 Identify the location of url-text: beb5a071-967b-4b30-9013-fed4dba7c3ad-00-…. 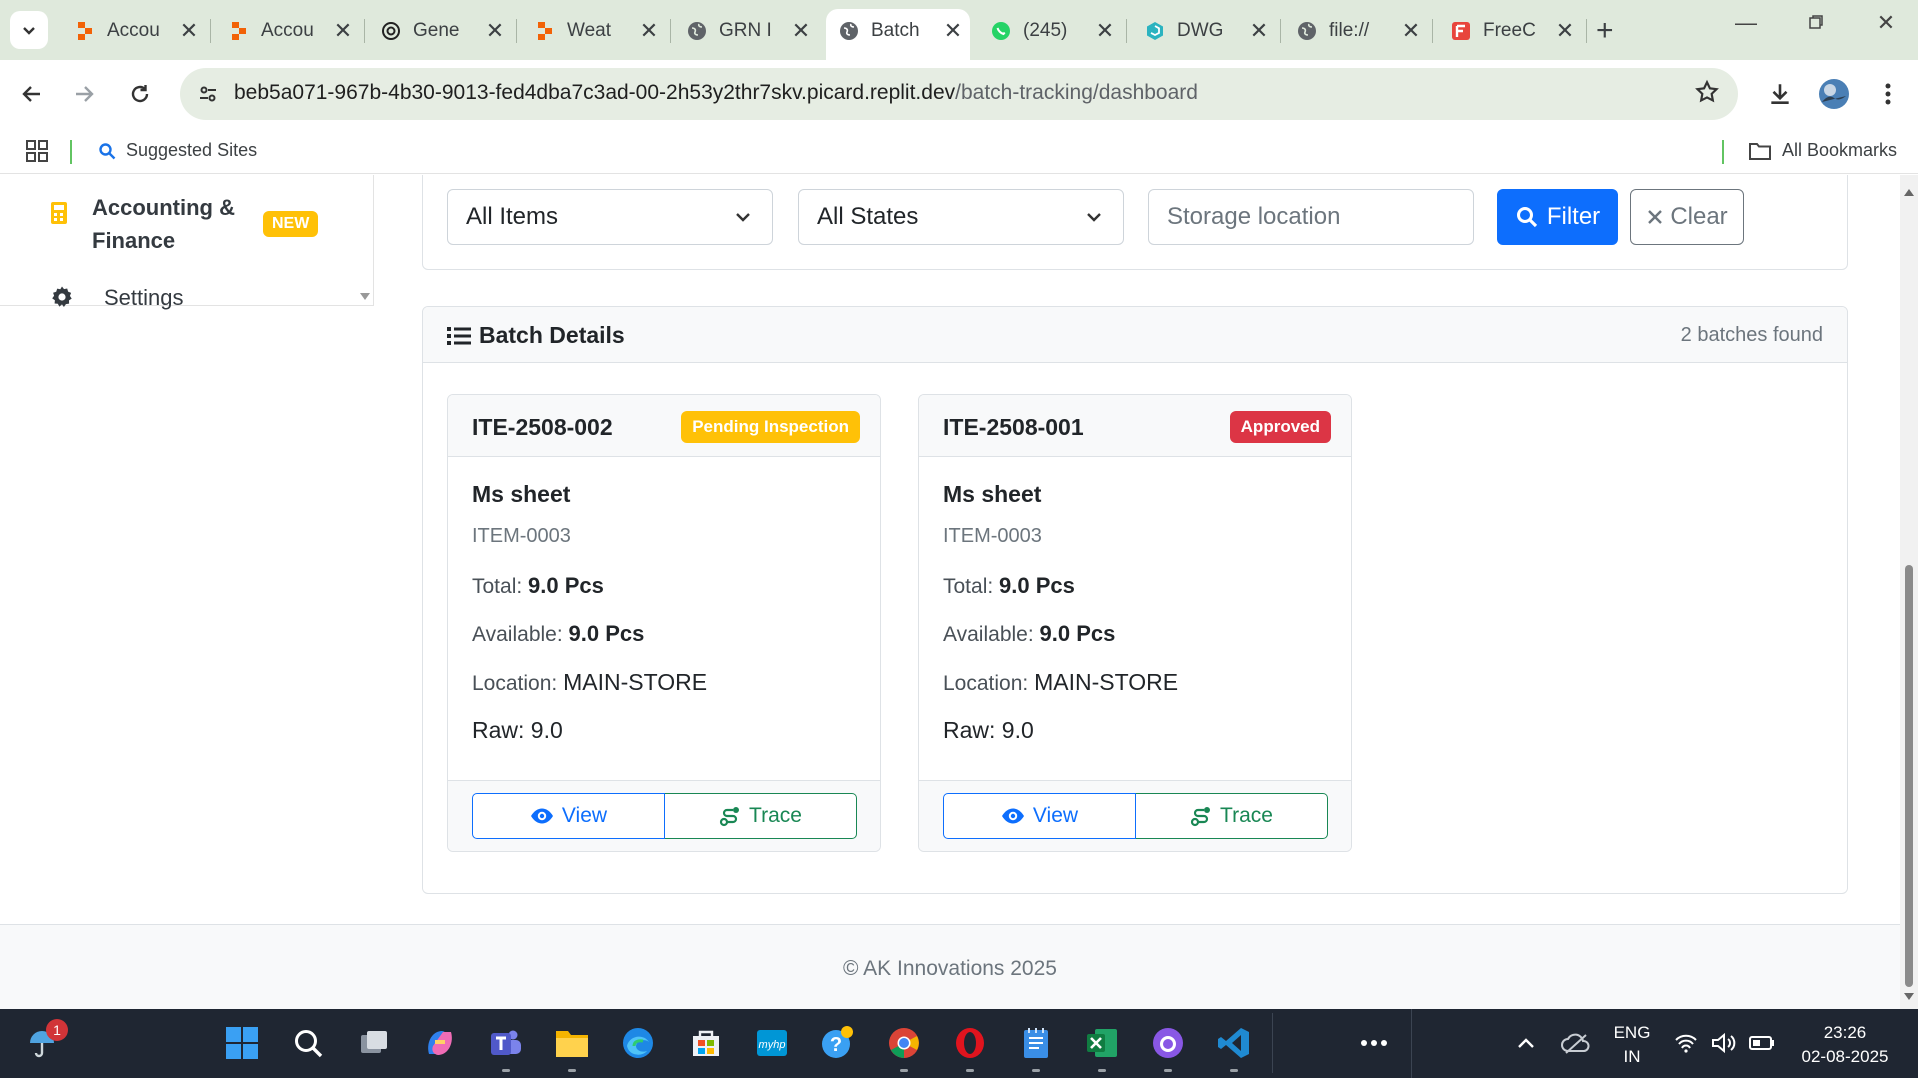
(716, 93).